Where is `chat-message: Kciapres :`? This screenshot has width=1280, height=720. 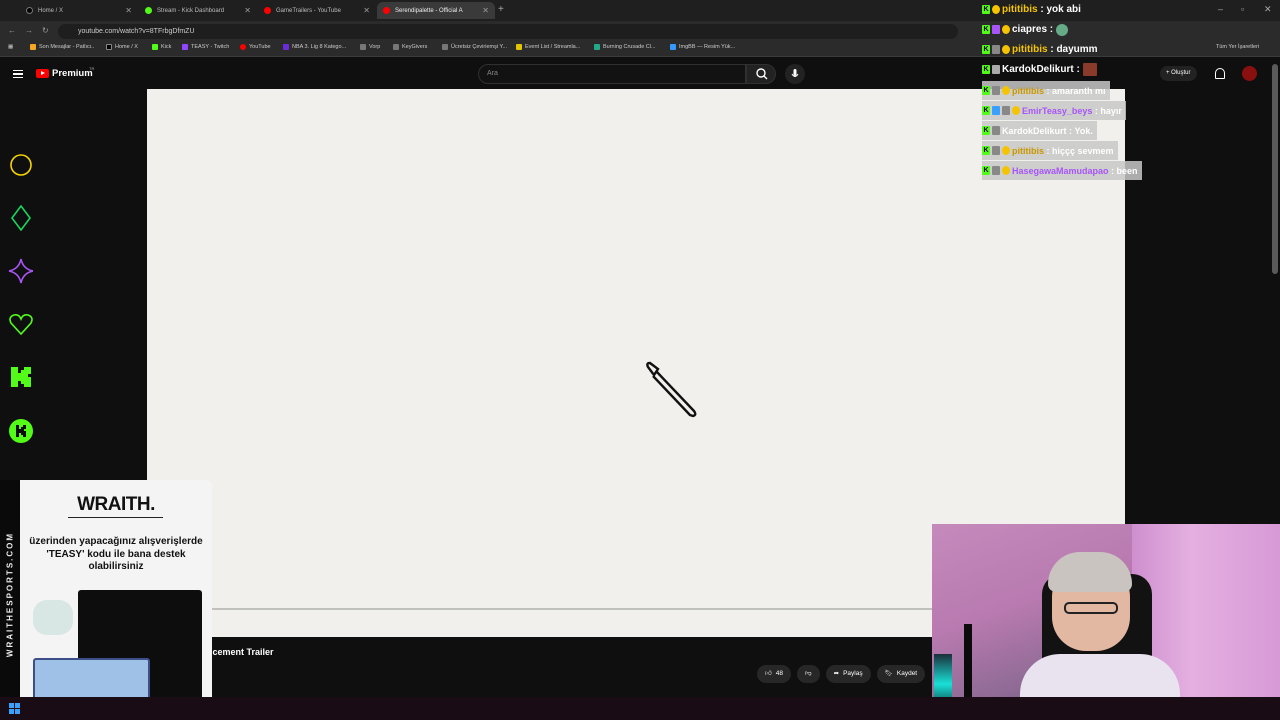
chat-message: Kciapres : is located at coordinates (1026, 29).